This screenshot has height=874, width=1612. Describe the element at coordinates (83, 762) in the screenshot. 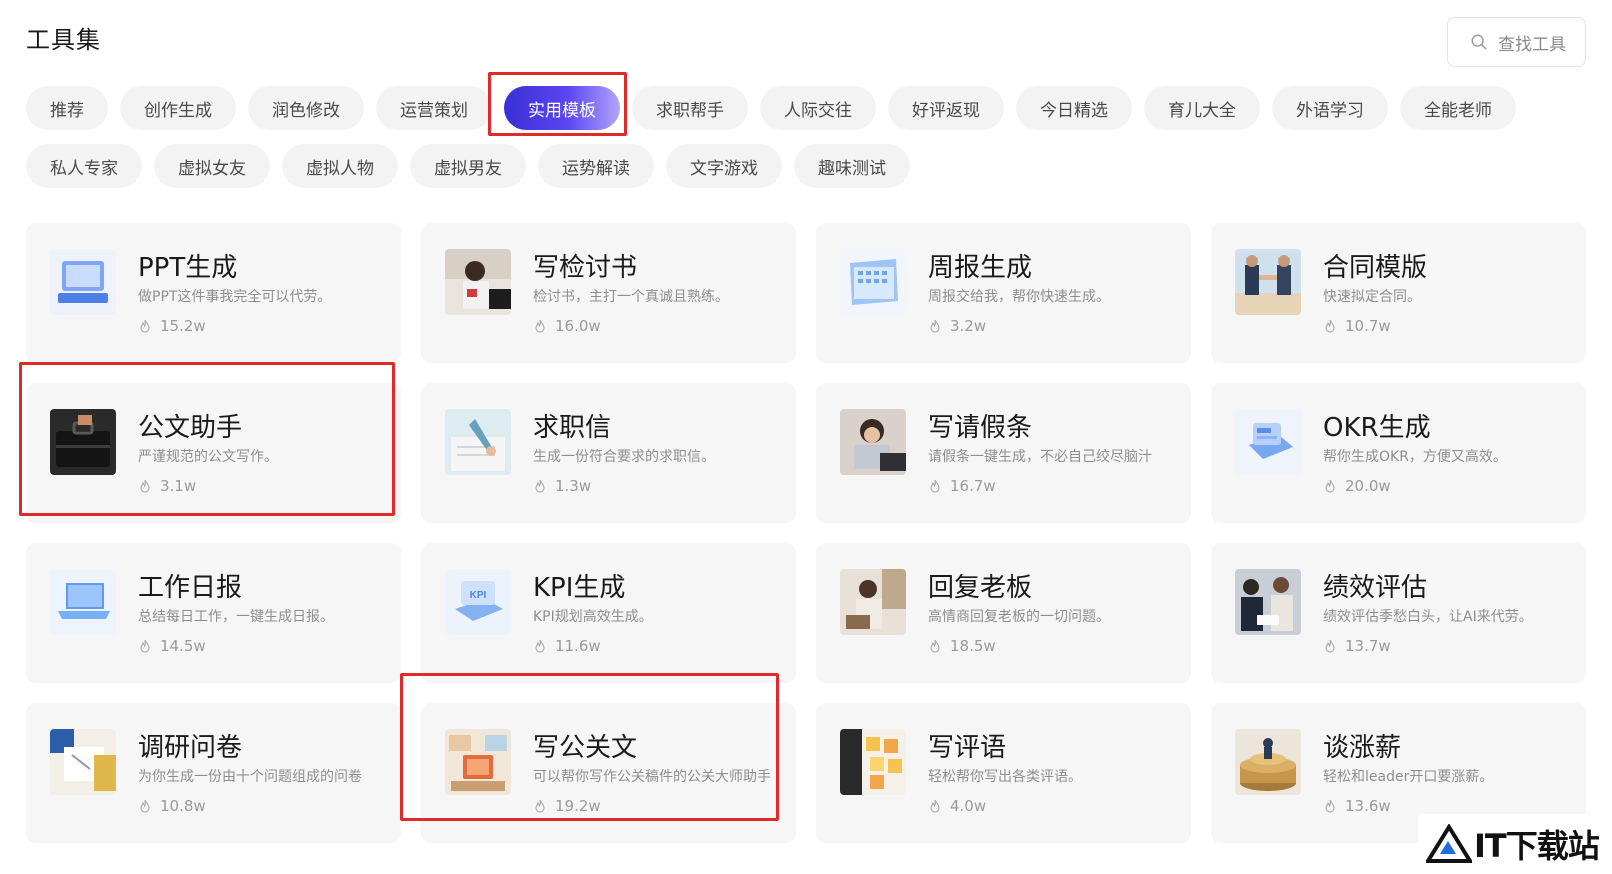

I see `survey-thumbnail` at that location.